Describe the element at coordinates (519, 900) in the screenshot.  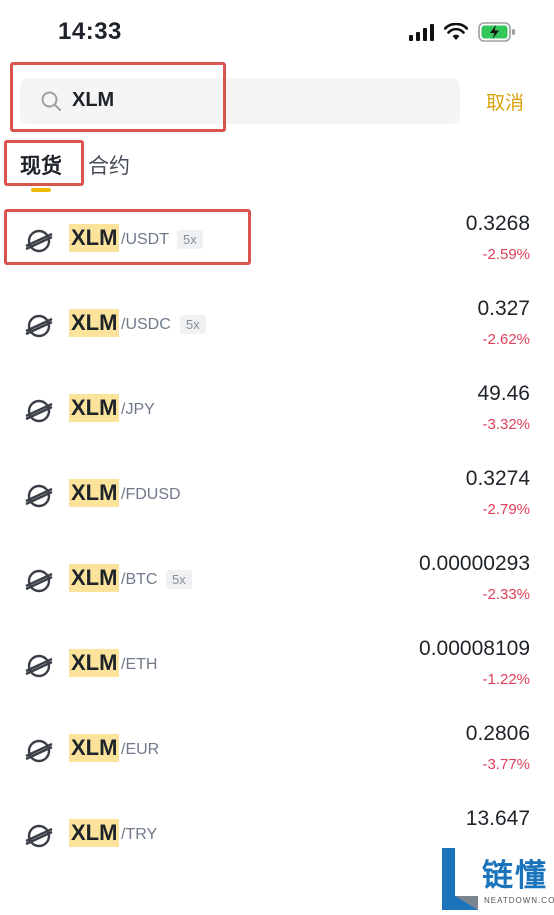
I see `watermark-subtext: NEATDOWN.COM` at that location.